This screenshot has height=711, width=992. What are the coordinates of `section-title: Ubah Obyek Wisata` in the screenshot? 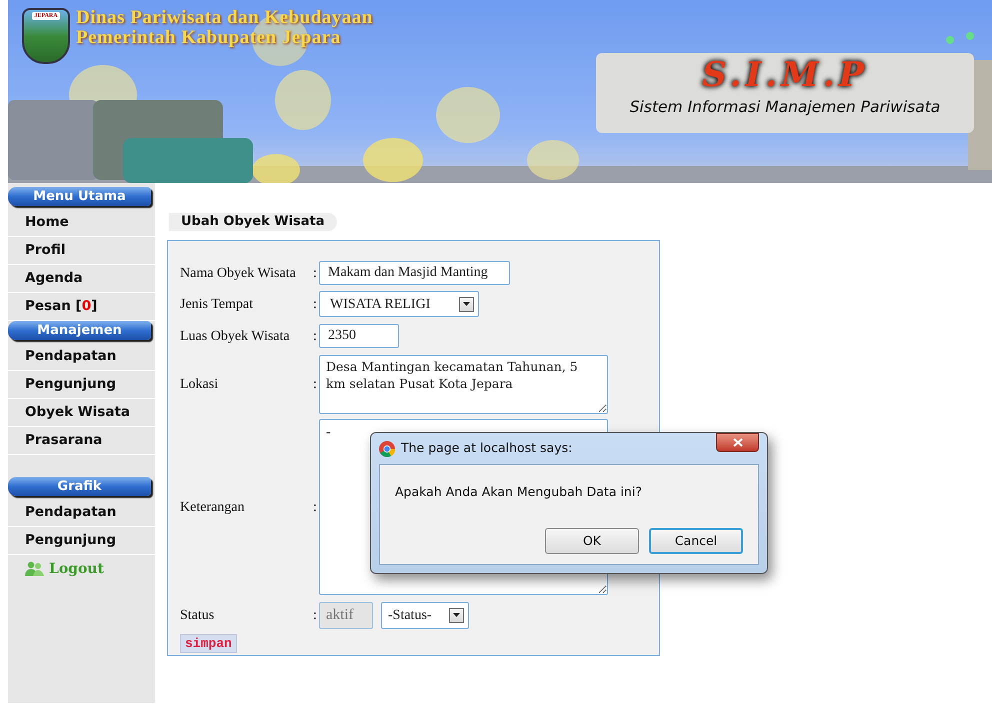 It's located at (253, 222).